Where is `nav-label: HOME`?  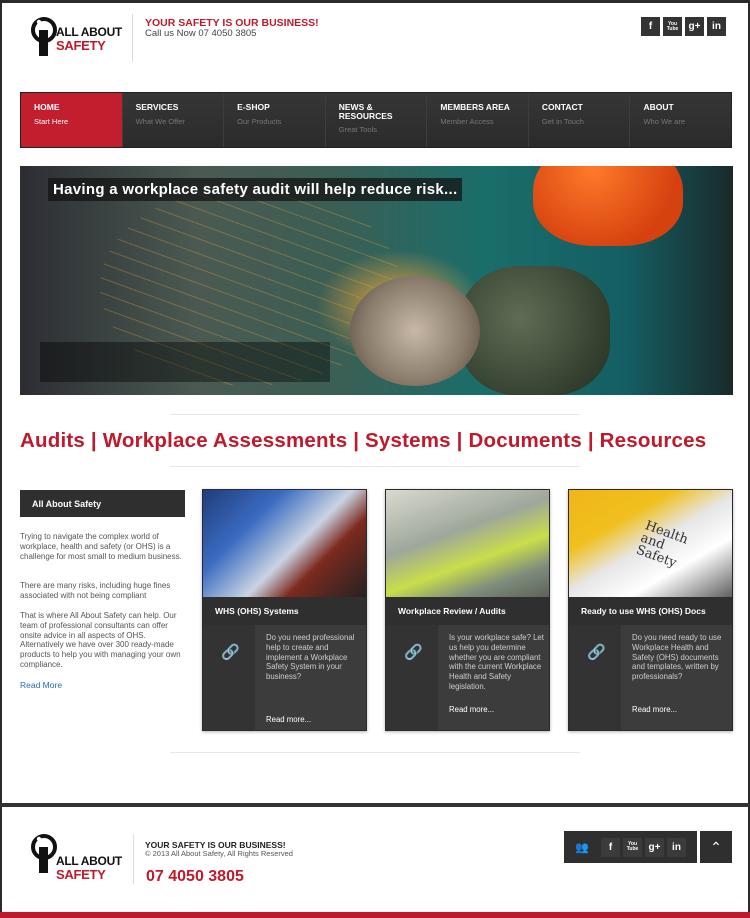 nav-label: HOME is located at coordinates (47, 107).